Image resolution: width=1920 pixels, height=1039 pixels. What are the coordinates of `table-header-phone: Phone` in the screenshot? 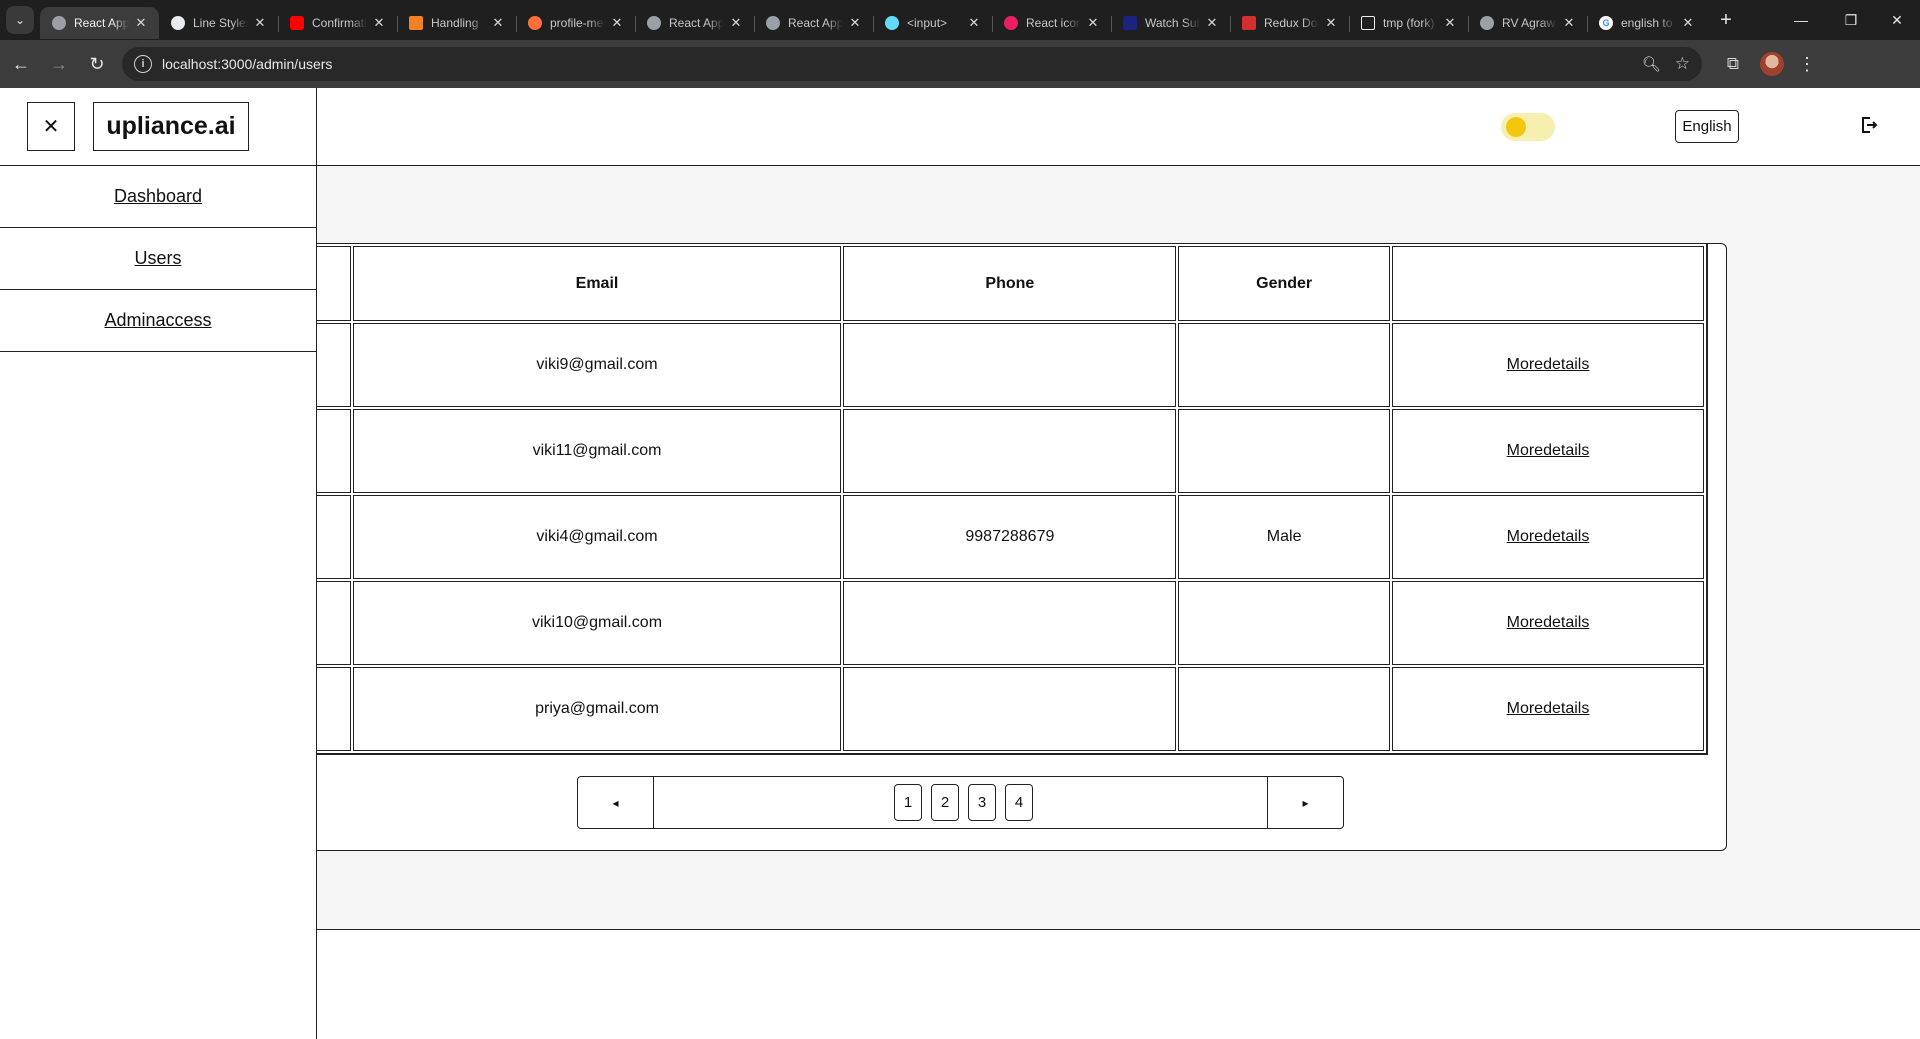 It's located at (1010, 283).